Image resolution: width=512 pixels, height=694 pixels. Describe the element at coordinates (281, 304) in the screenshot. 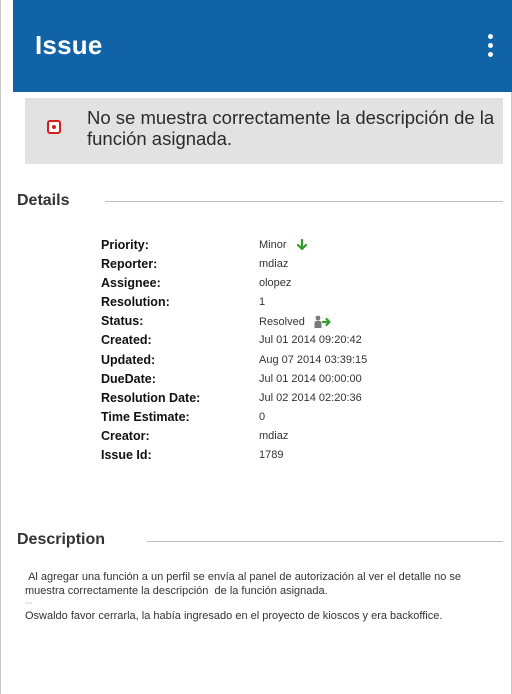

I see `detail-row-resolution: Resolution: 1` at that location.